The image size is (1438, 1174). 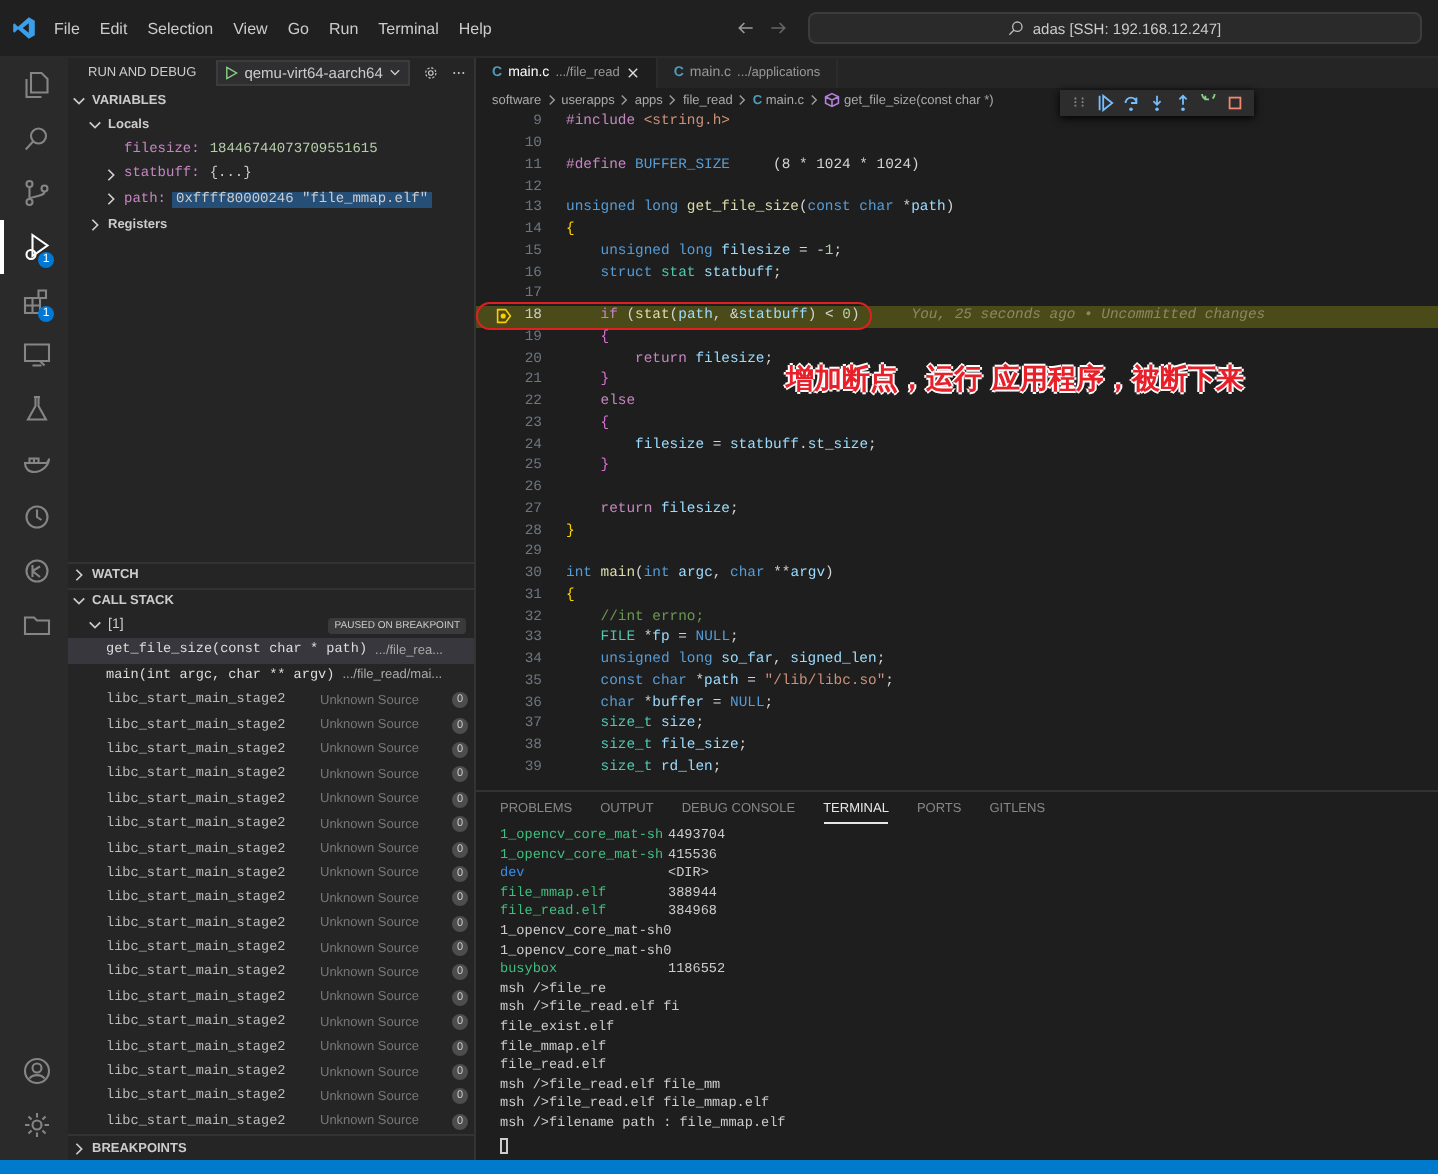 I want to click on chevron-down-icon, so click(x=395, y=73).